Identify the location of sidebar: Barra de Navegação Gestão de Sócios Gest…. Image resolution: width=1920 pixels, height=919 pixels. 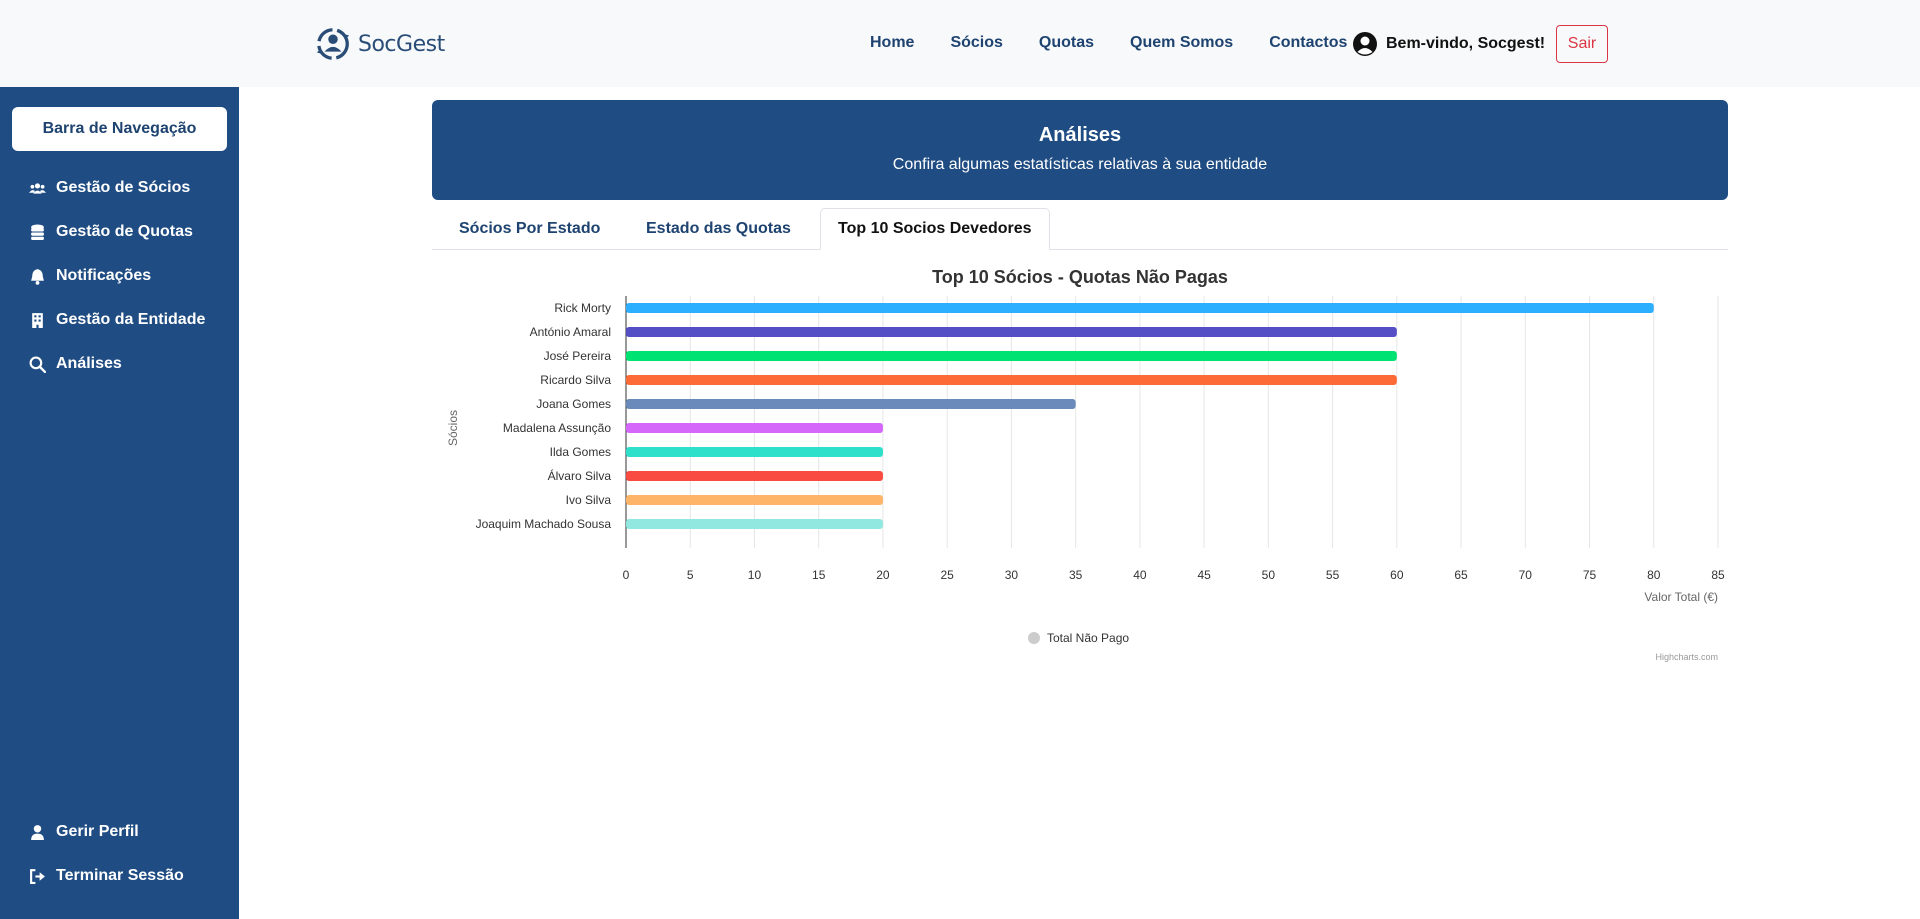
(119, 503).